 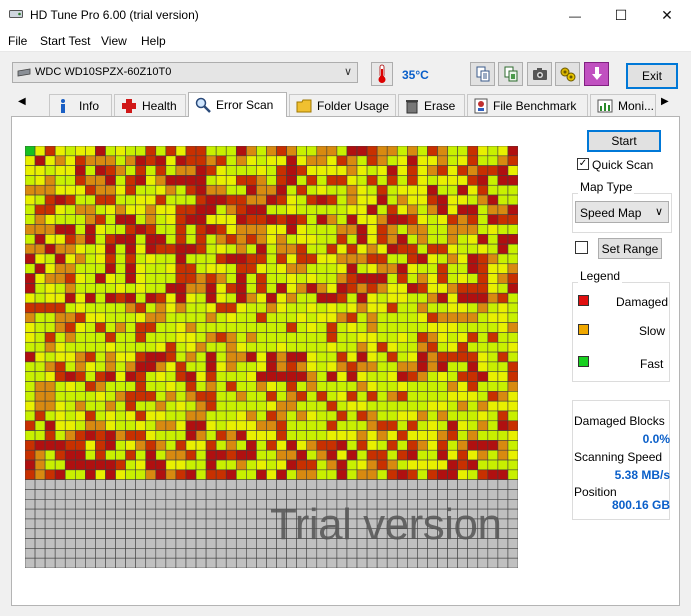 I want to click on temperature-button, so click(x=382, y=74).